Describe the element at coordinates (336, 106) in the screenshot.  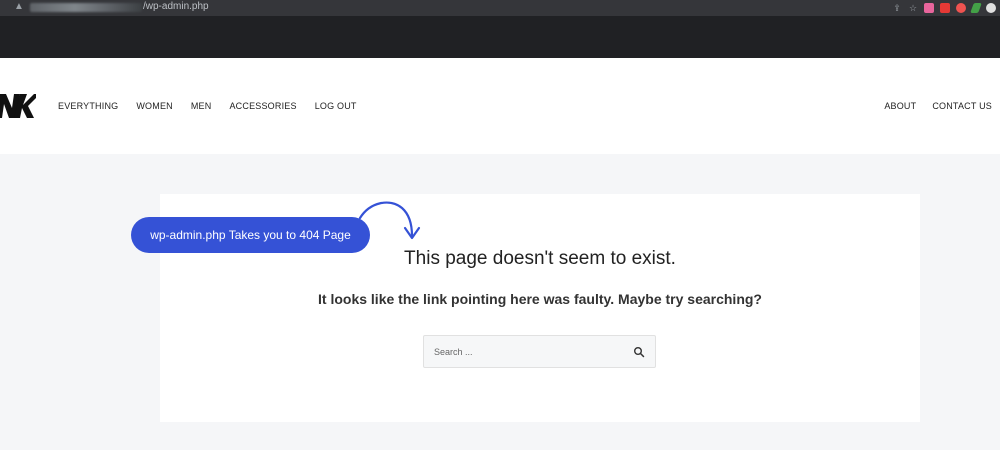
I see `nav-item-log-out: LOG OUT` at that location.